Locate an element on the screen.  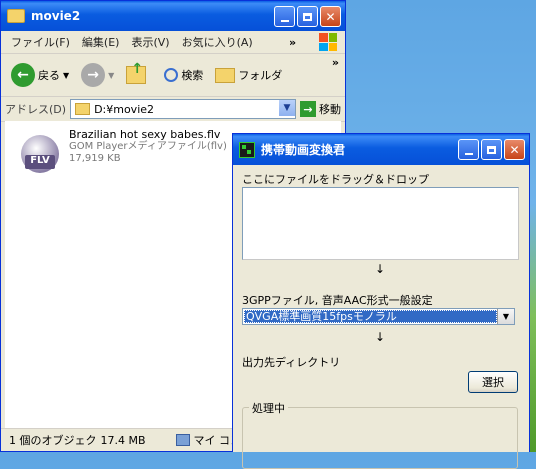
flv-file-icon: FLV is located at coordinates (40, 152).